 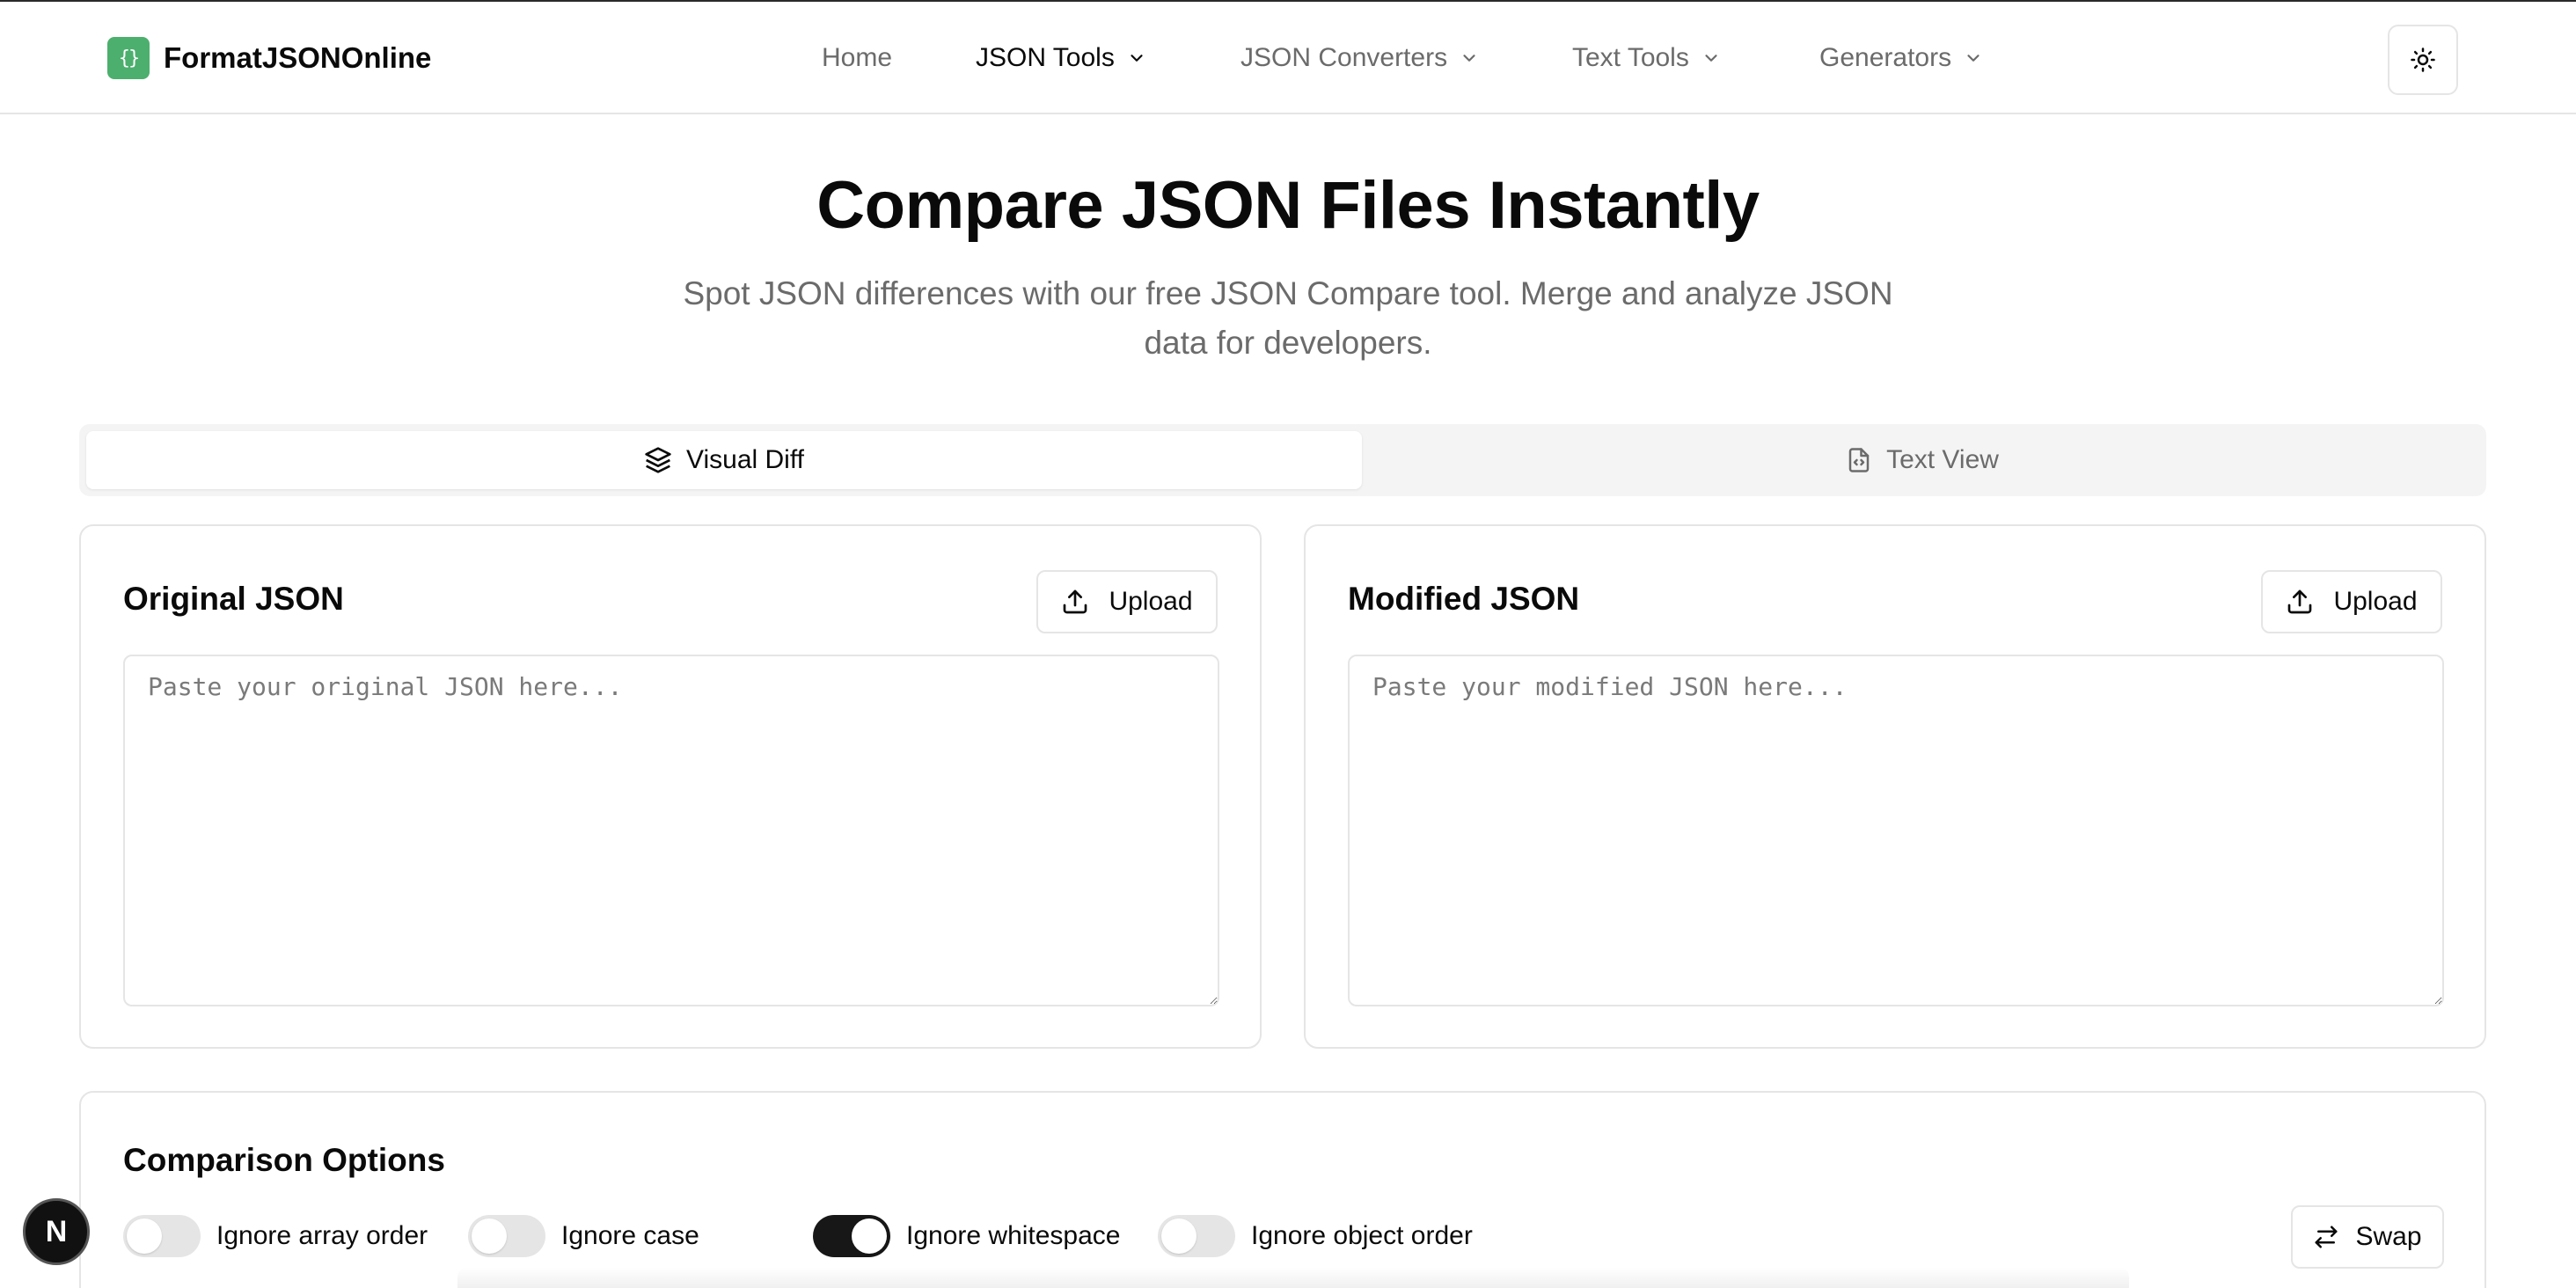 What do you see at coordinates (1859, 460) in the screenshot?
I see `file-code-icon` at bounding box center [1859, 460].